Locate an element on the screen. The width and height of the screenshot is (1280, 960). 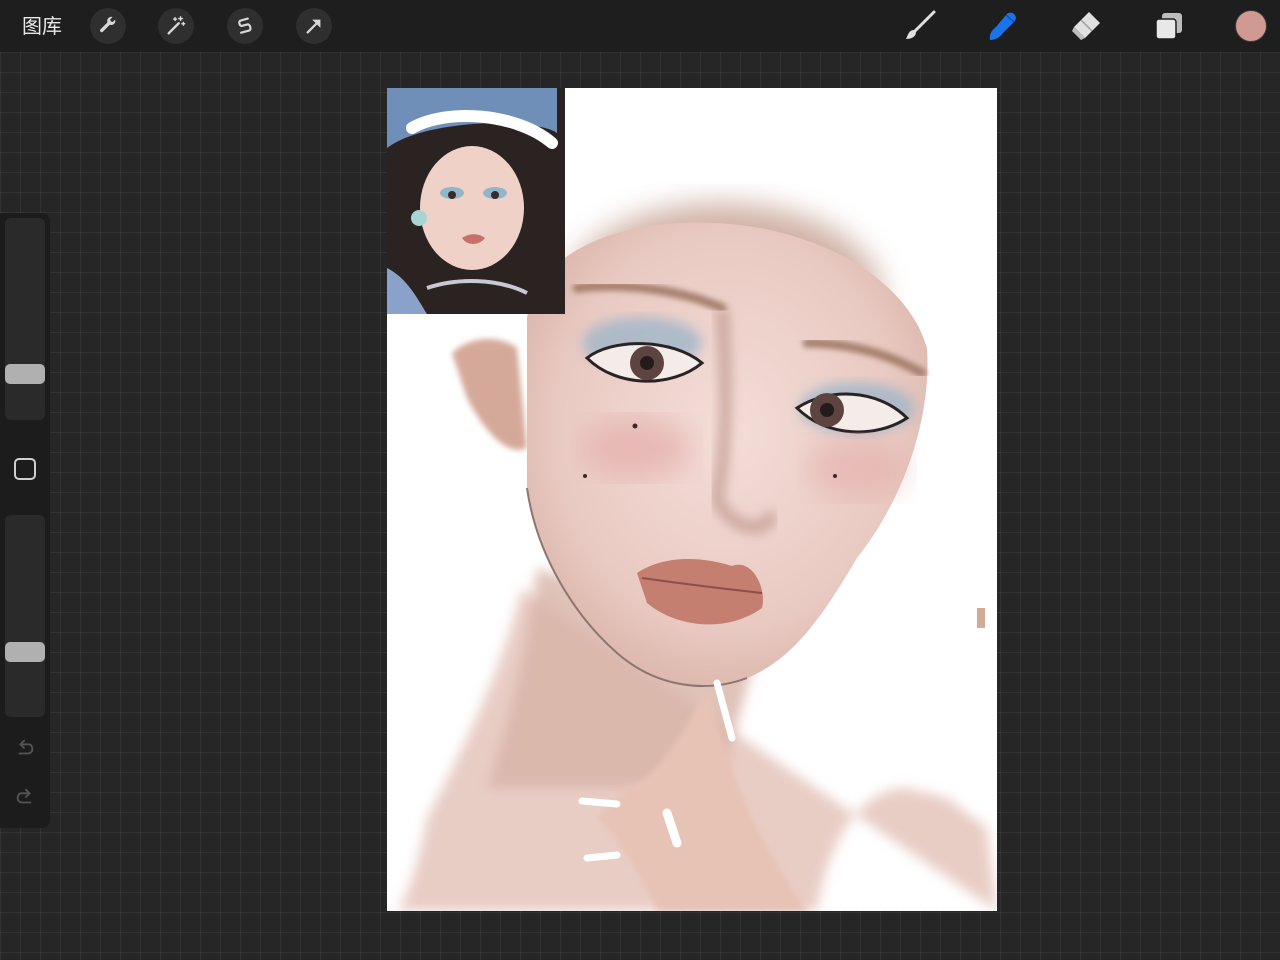
redo-icon is located at coordinates (24, 796).